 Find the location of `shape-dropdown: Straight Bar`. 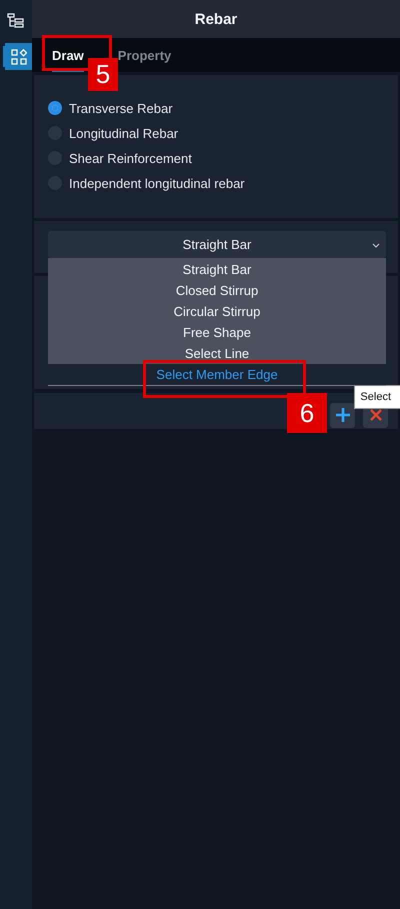

shape-dropdown: Straight Bar is located at coordinates (217, 244).